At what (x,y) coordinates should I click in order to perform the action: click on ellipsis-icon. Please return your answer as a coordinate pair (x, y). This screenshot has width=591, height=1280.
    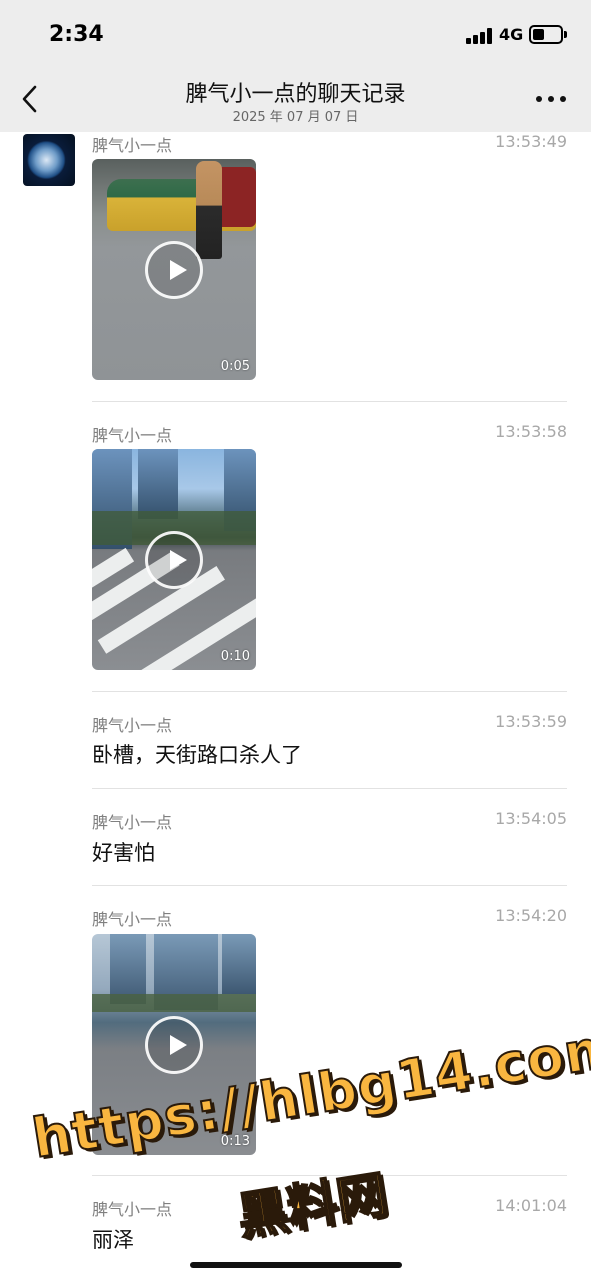
    Looking at the image, I should click on (539, 99).